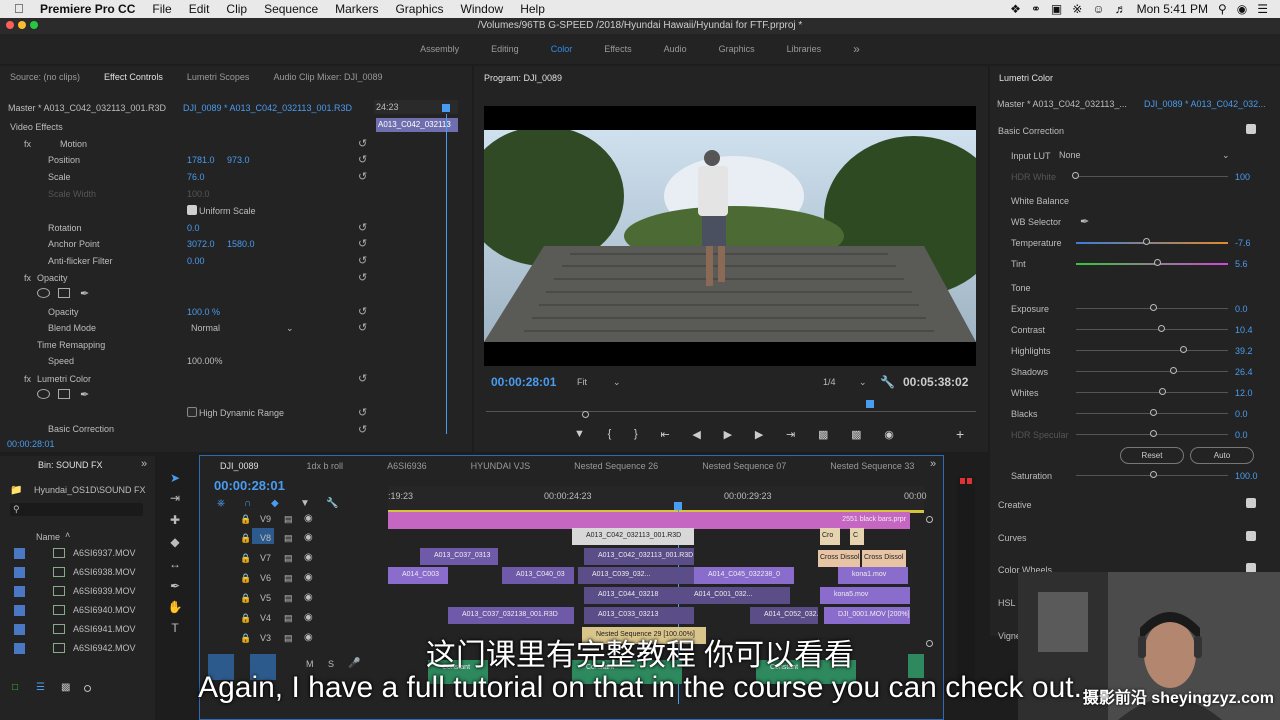 This screenshot has height=720, width=1280. Describe the element at coordinates (696, 434) in the screenshot. I see `step-back-icon: ◀` at that location.